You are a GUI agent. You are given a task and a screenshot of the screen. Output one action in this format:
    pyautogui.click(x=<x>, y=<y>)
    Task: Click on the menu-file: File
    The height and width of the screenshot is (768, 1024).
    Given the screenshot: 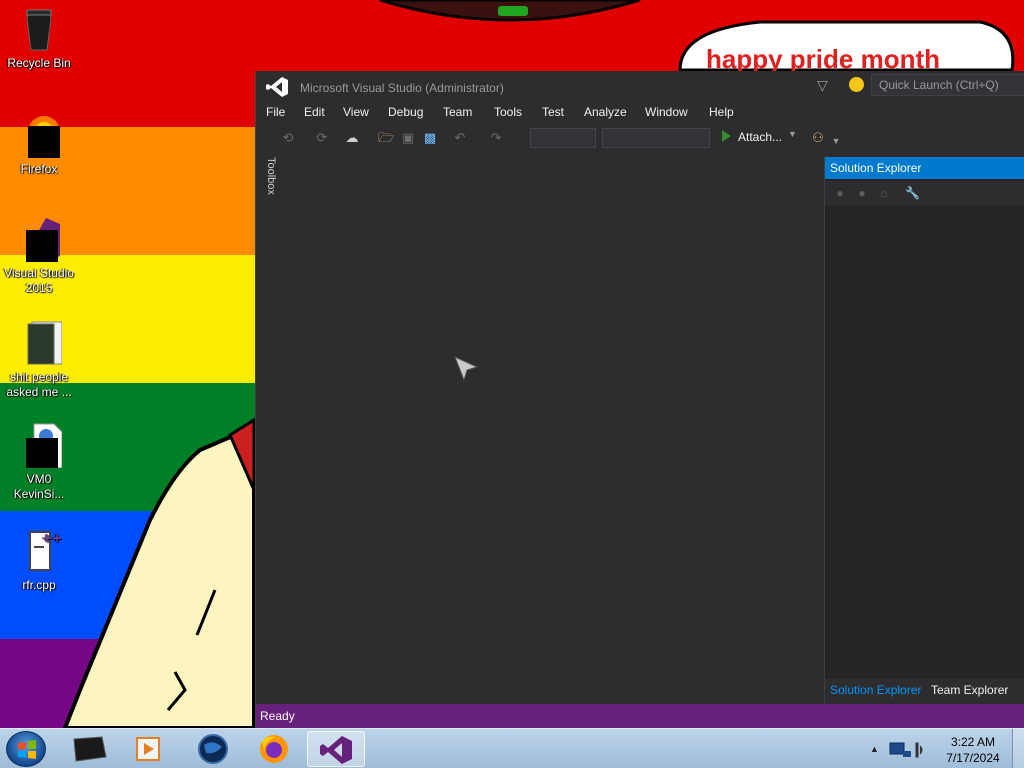 What is the action you would take?
    pyautogui.click(x=275, y=112)
    